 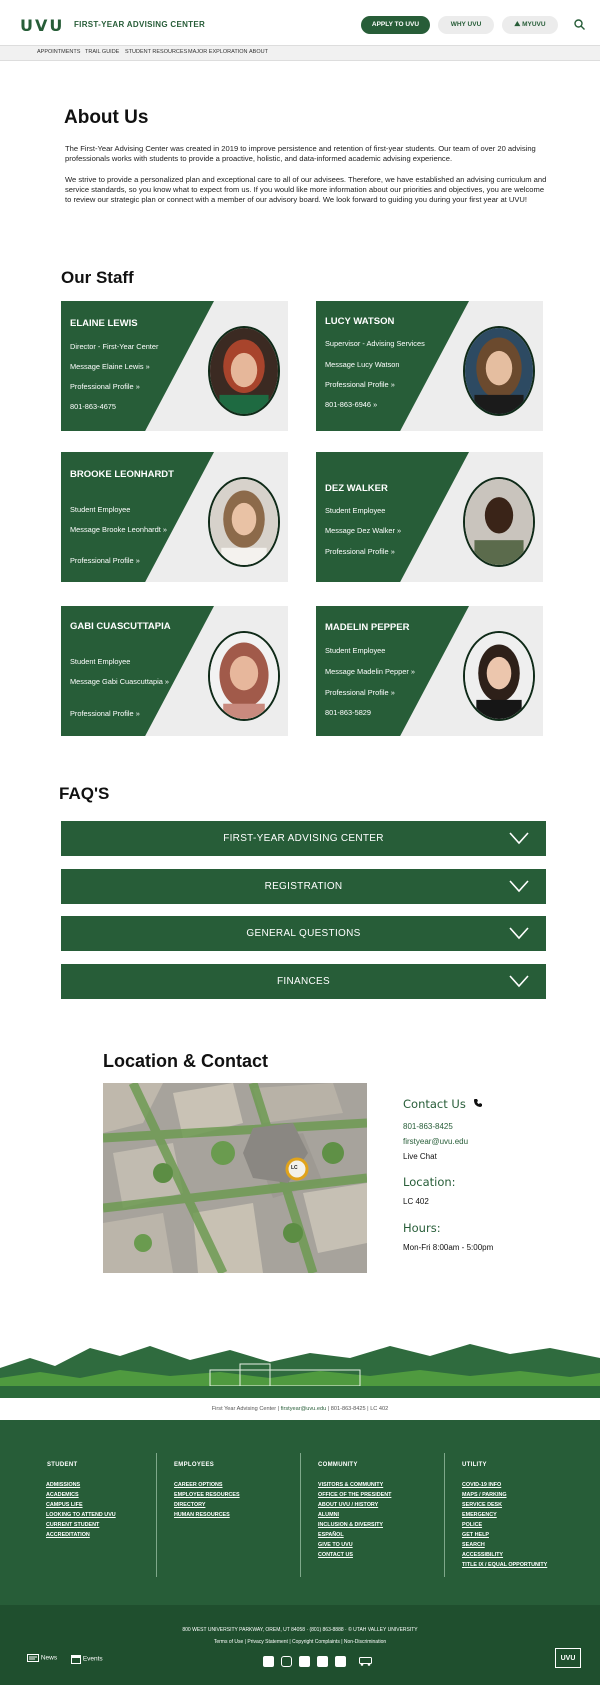 I want to click on footer-link: SERVICE DESK, so click(x=482, y=1505).